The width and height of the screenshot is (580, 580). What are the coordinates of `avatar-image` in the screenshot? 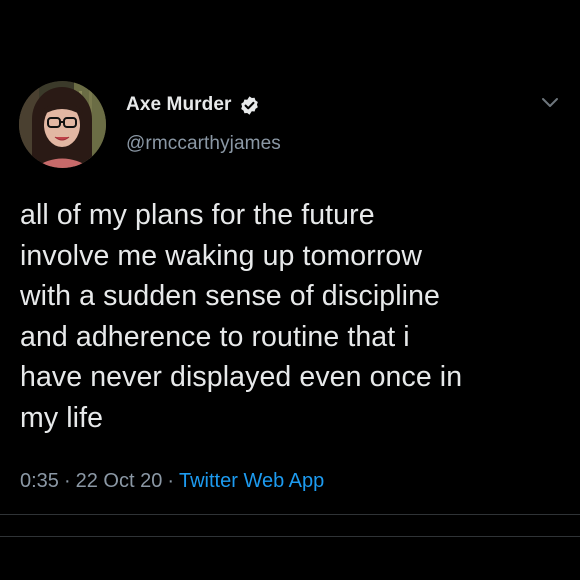 It's located at (62, 124).